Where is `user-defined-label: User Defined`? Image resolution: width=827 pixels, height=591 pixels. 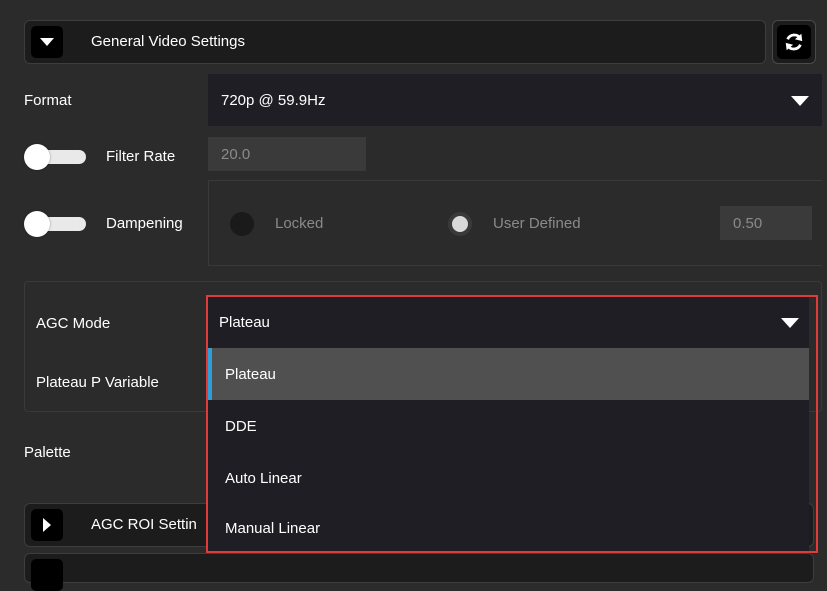 user-defined-label: User Defined is located at coordinates (537, 223).